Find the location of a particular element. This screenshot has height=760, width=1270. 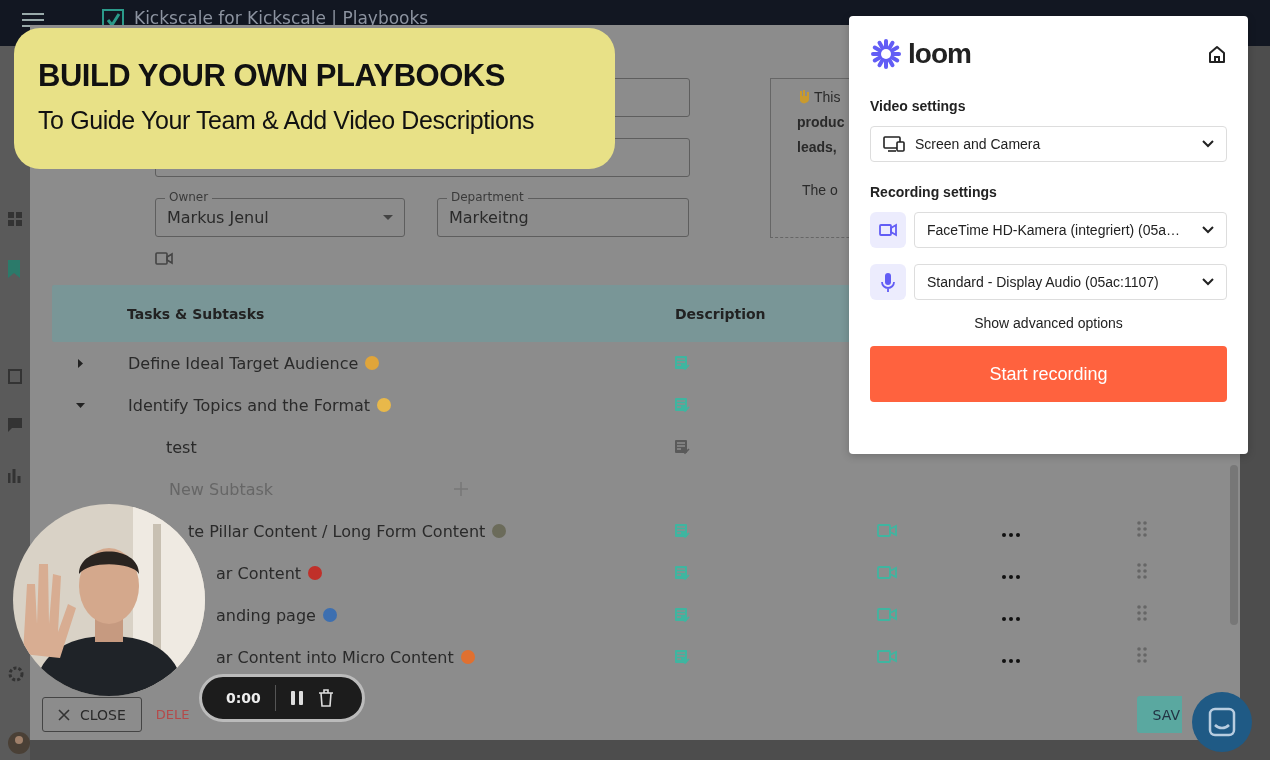

task-title: anding page is located at coordinates (266, 615).